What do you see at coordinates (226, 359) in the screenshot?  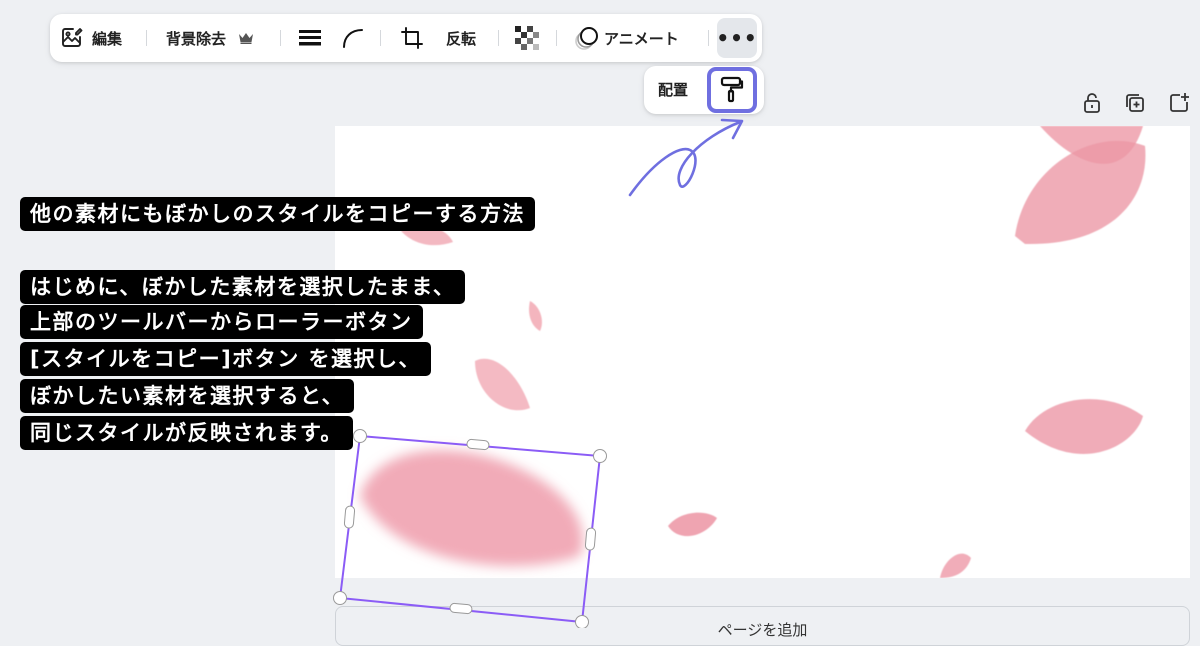 I see `caption-line: [スタイルをコピー]ボタン を選択し、` at bounding box center [226, 359].